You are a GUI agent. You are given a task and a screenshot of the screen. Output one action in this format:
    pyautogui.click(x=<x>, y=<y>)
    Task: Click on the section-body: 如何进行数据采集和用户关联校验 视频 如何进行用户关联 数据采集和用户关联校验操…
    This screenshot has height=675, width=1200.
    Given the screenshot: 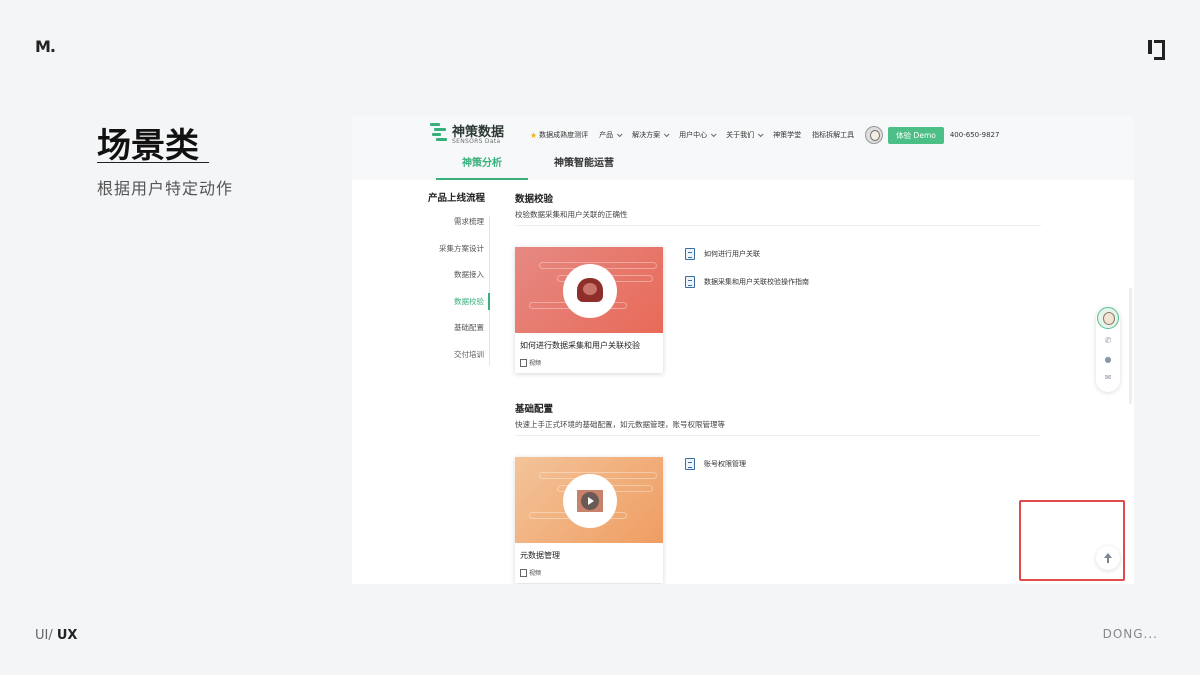 What is the action you would take?
    pyautogui.click(x=778, y=322)
    